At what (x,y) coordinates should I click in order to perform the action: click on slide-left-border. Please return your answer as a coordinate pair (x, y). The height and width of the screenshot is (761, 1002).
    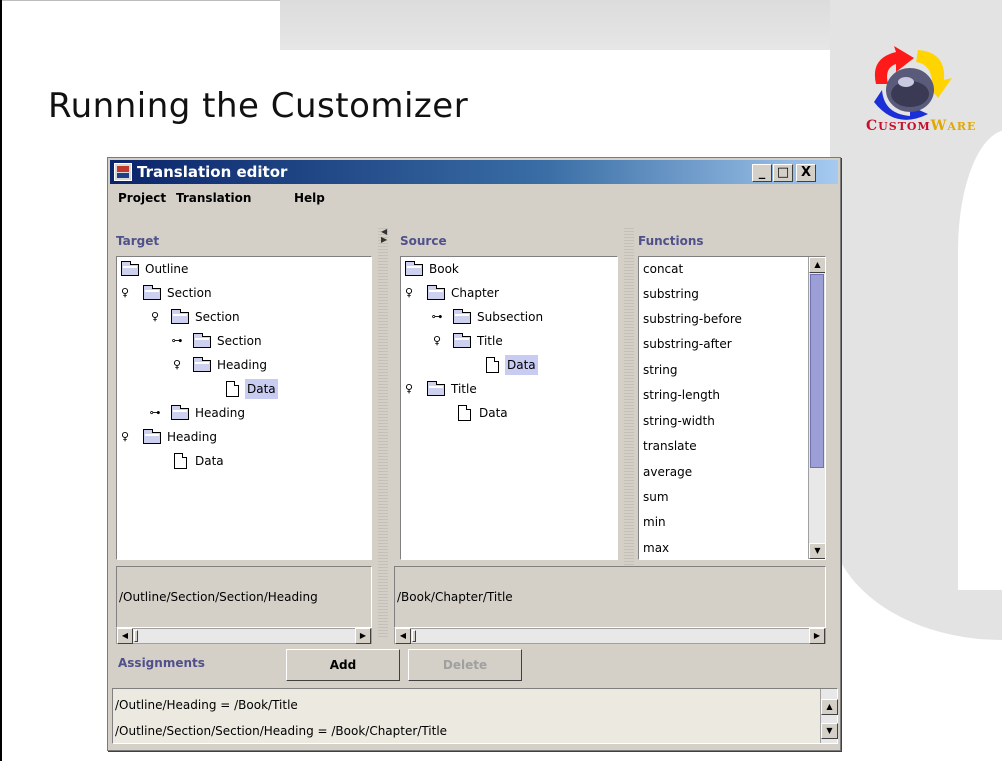
    Looking at the image, I should click on (1, 380).